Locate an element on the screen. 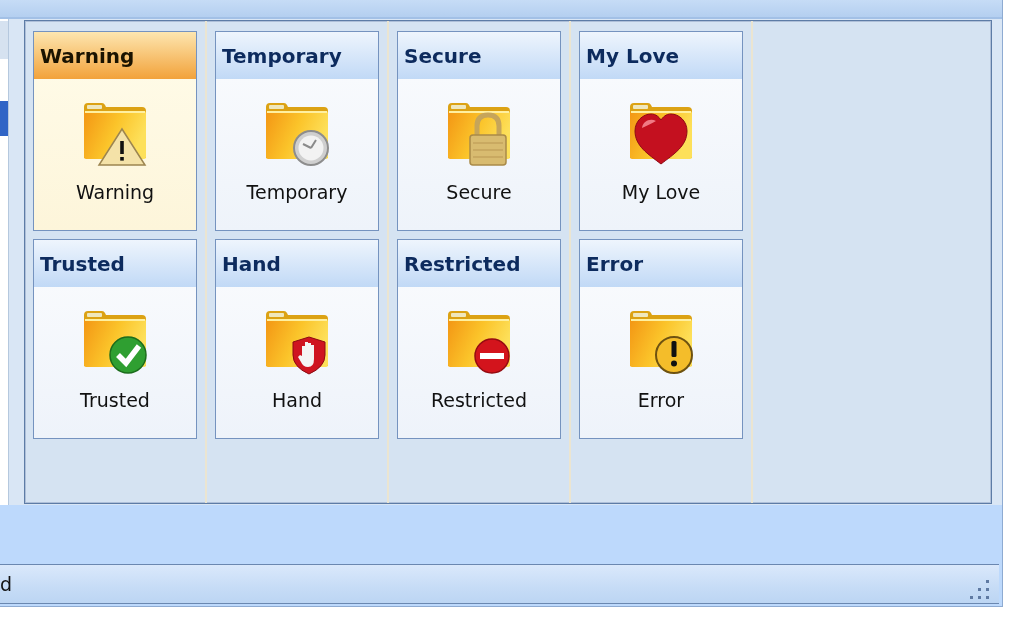 The width and height of the screenshot is (1020, 631). folder-label: Restricted is located at coordinates (479, 400).